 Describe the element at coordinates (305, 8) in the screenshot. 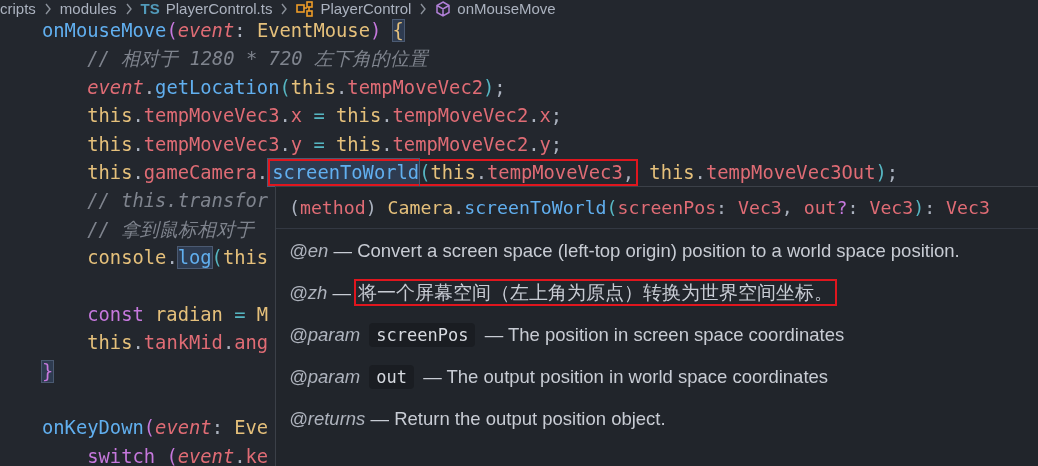

I see `class-icon` at that location.